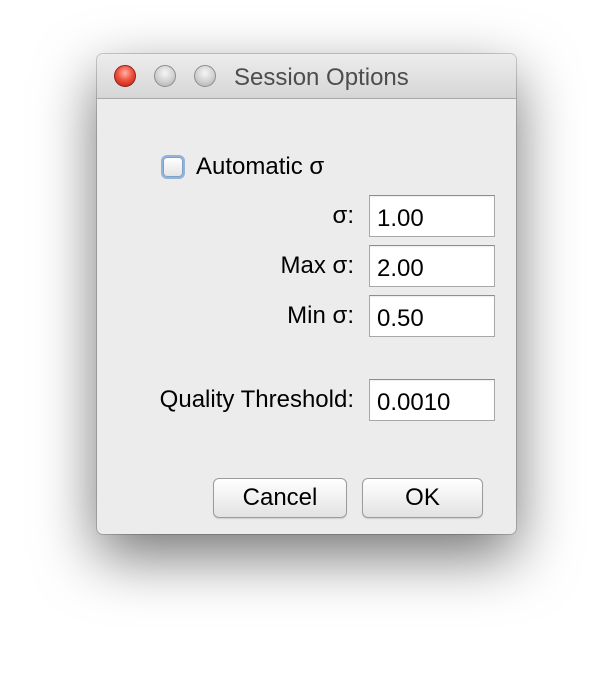 The width and height of the screenshot is (614, 676). I want to click on sigma-field, so click(432, 216).